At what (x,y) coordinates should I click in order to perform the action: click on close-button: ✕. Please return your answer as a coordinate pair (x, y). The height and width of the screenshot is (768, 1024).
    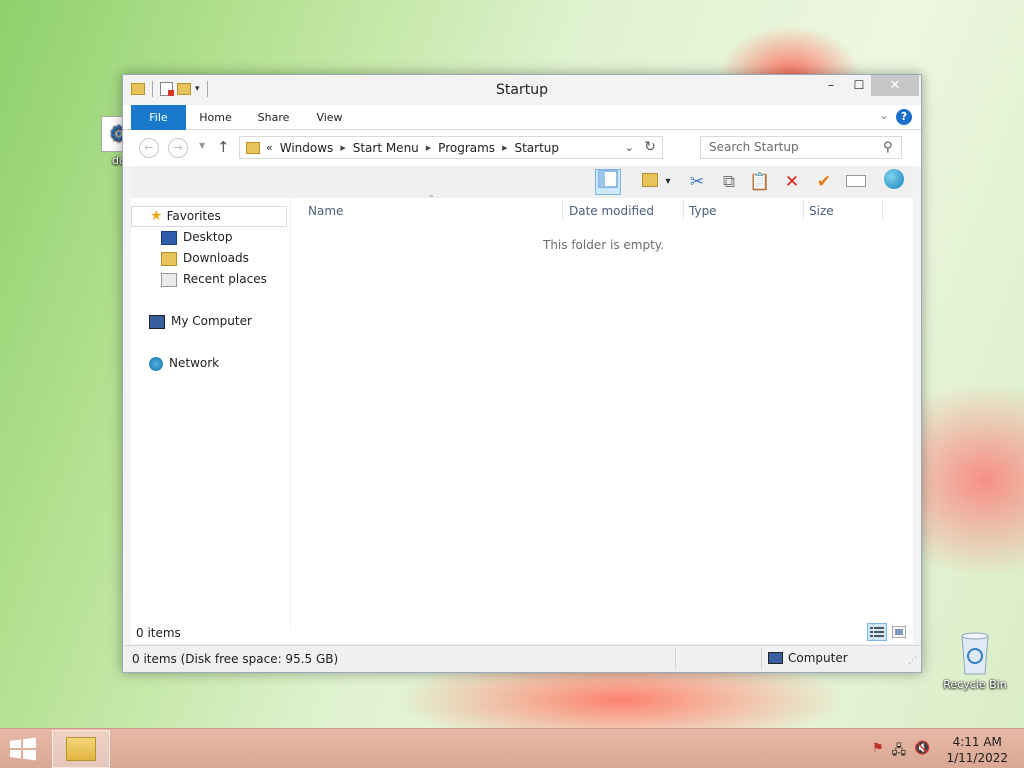
    Looking at the image, I should click on (895, 85).